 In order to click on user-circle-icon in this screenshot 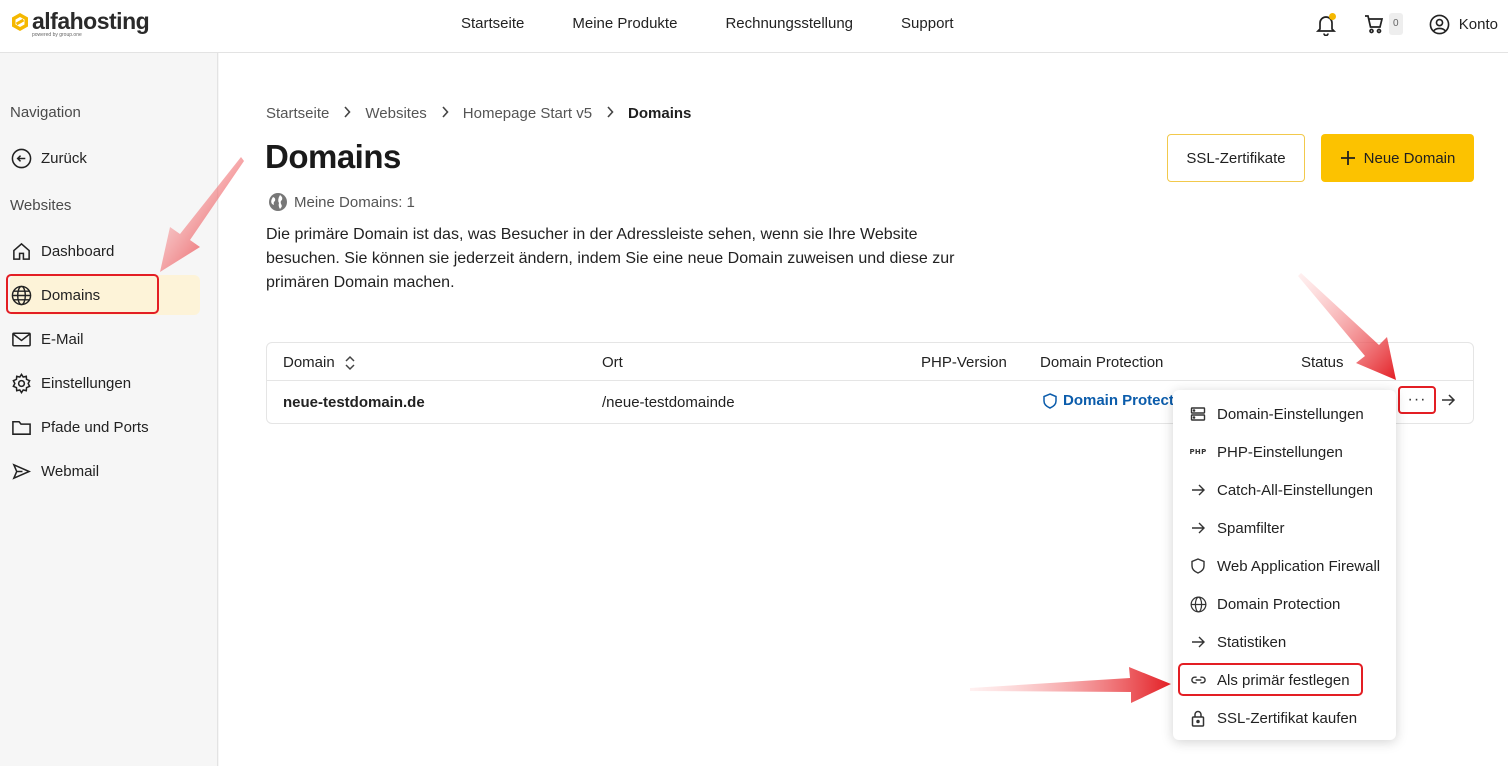, I will do `click(1439, 24)`.